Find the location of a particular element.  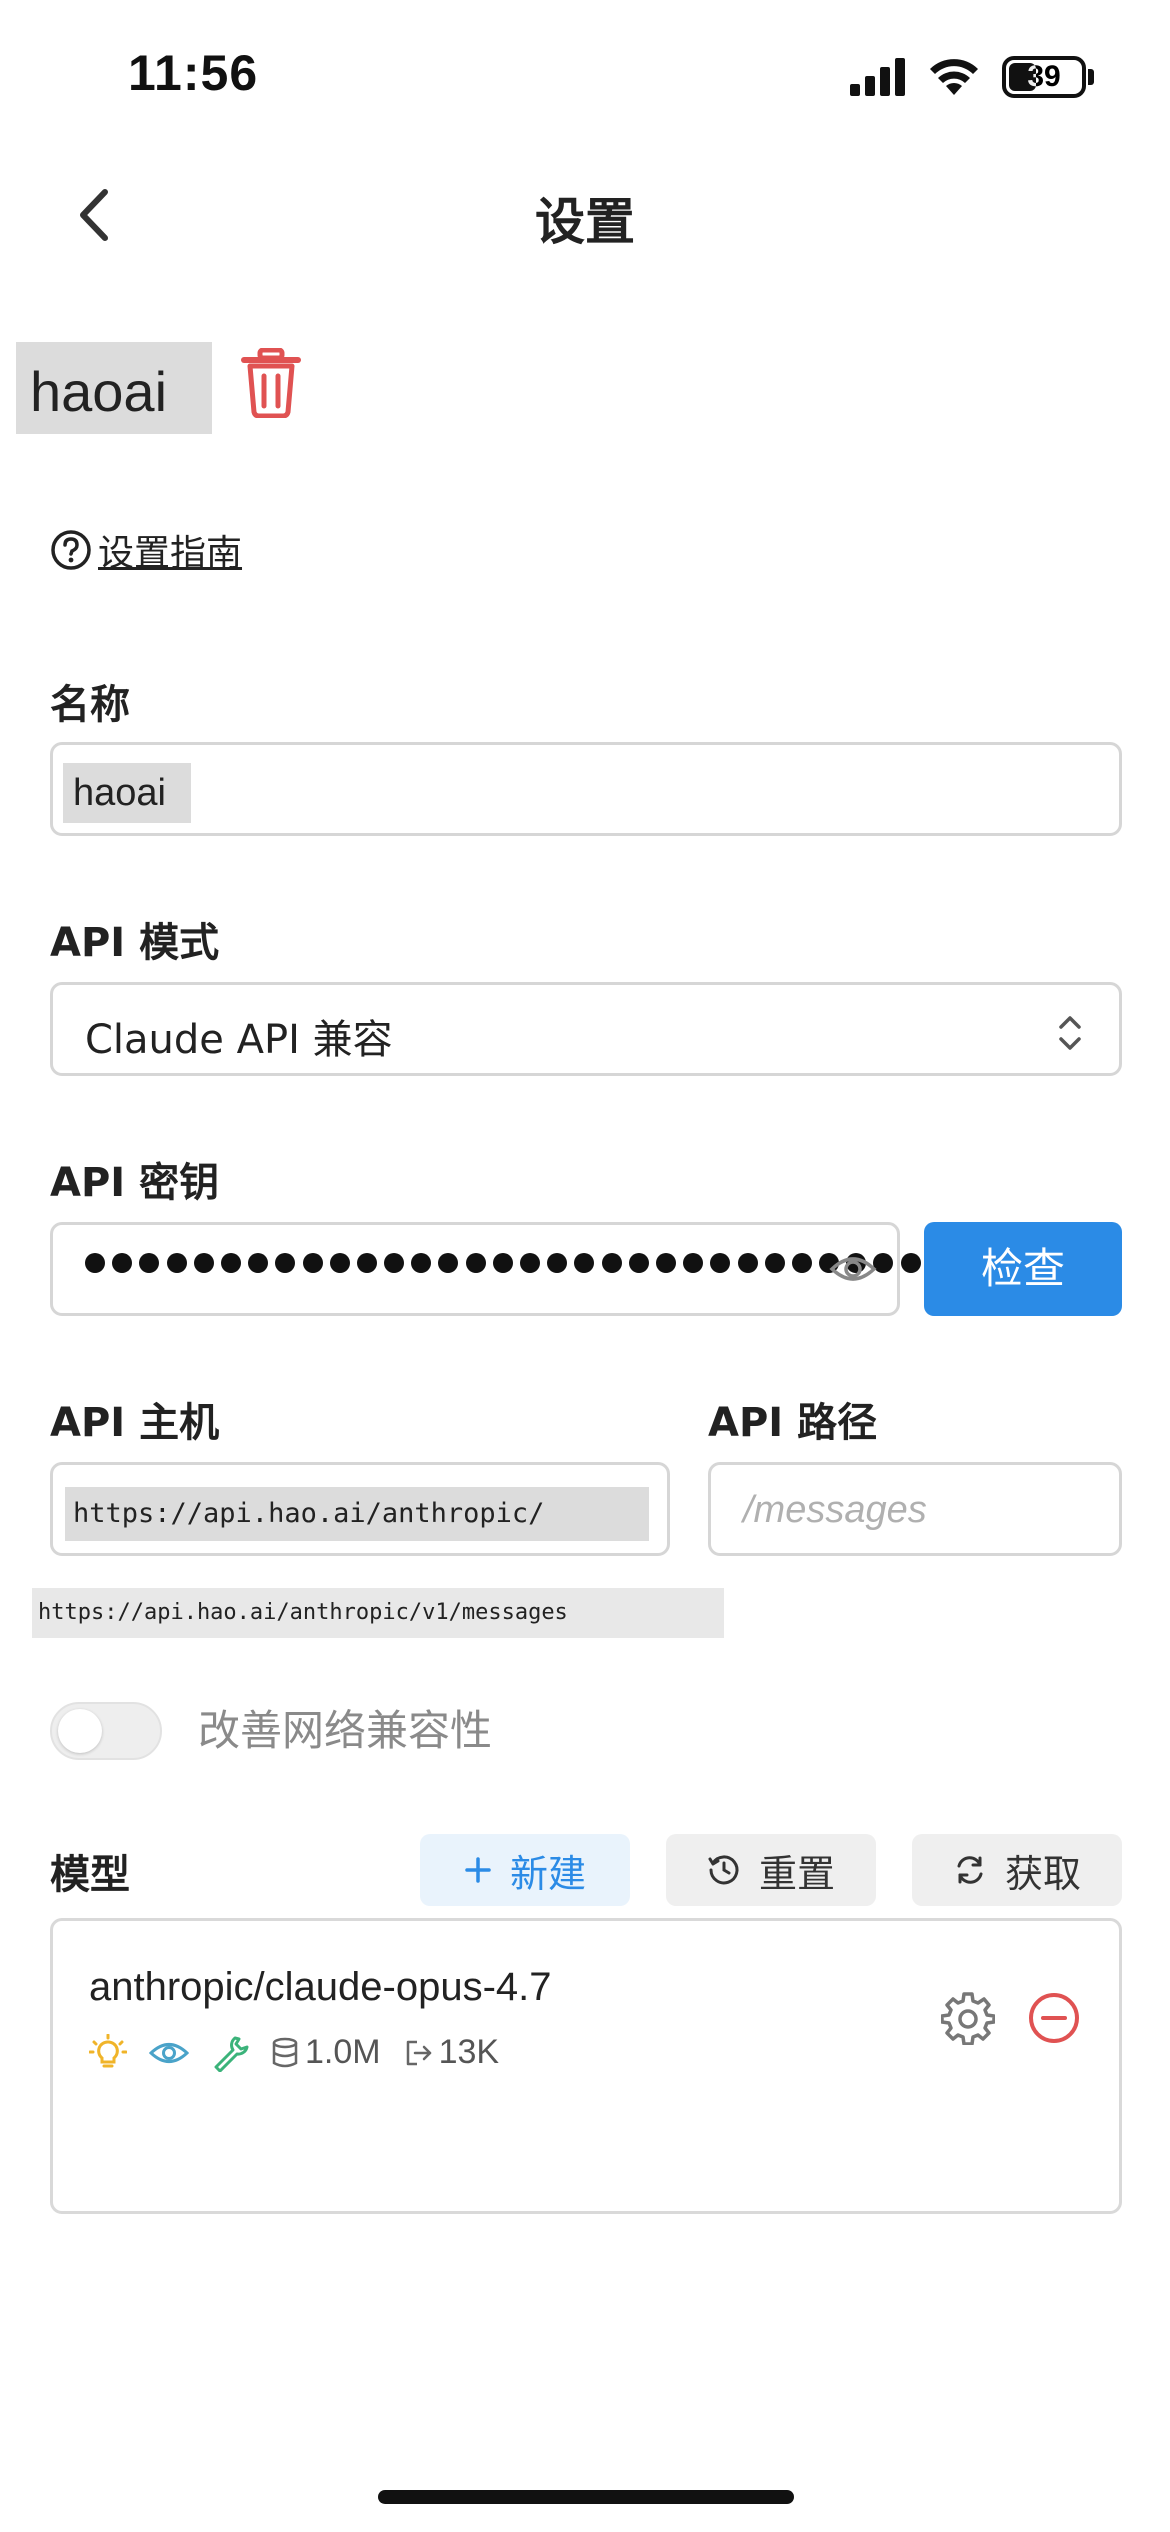

battery-icon: 39 is located at coordinates (1044, 77).